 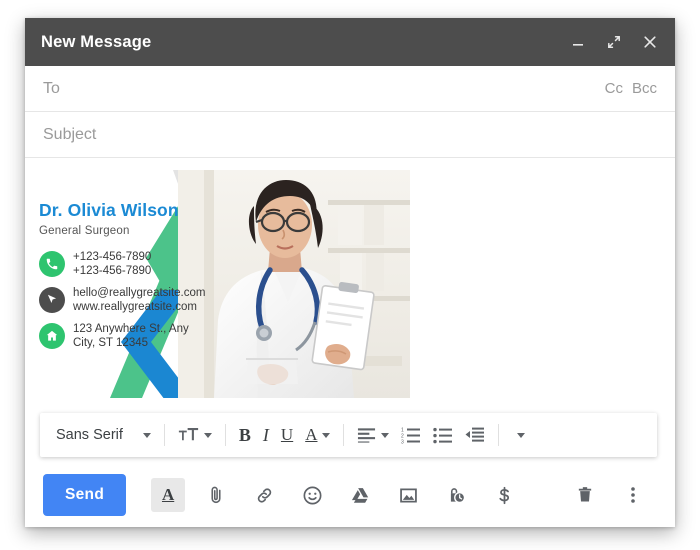 I want to click on font-size-button, so click(x=195, y=435).